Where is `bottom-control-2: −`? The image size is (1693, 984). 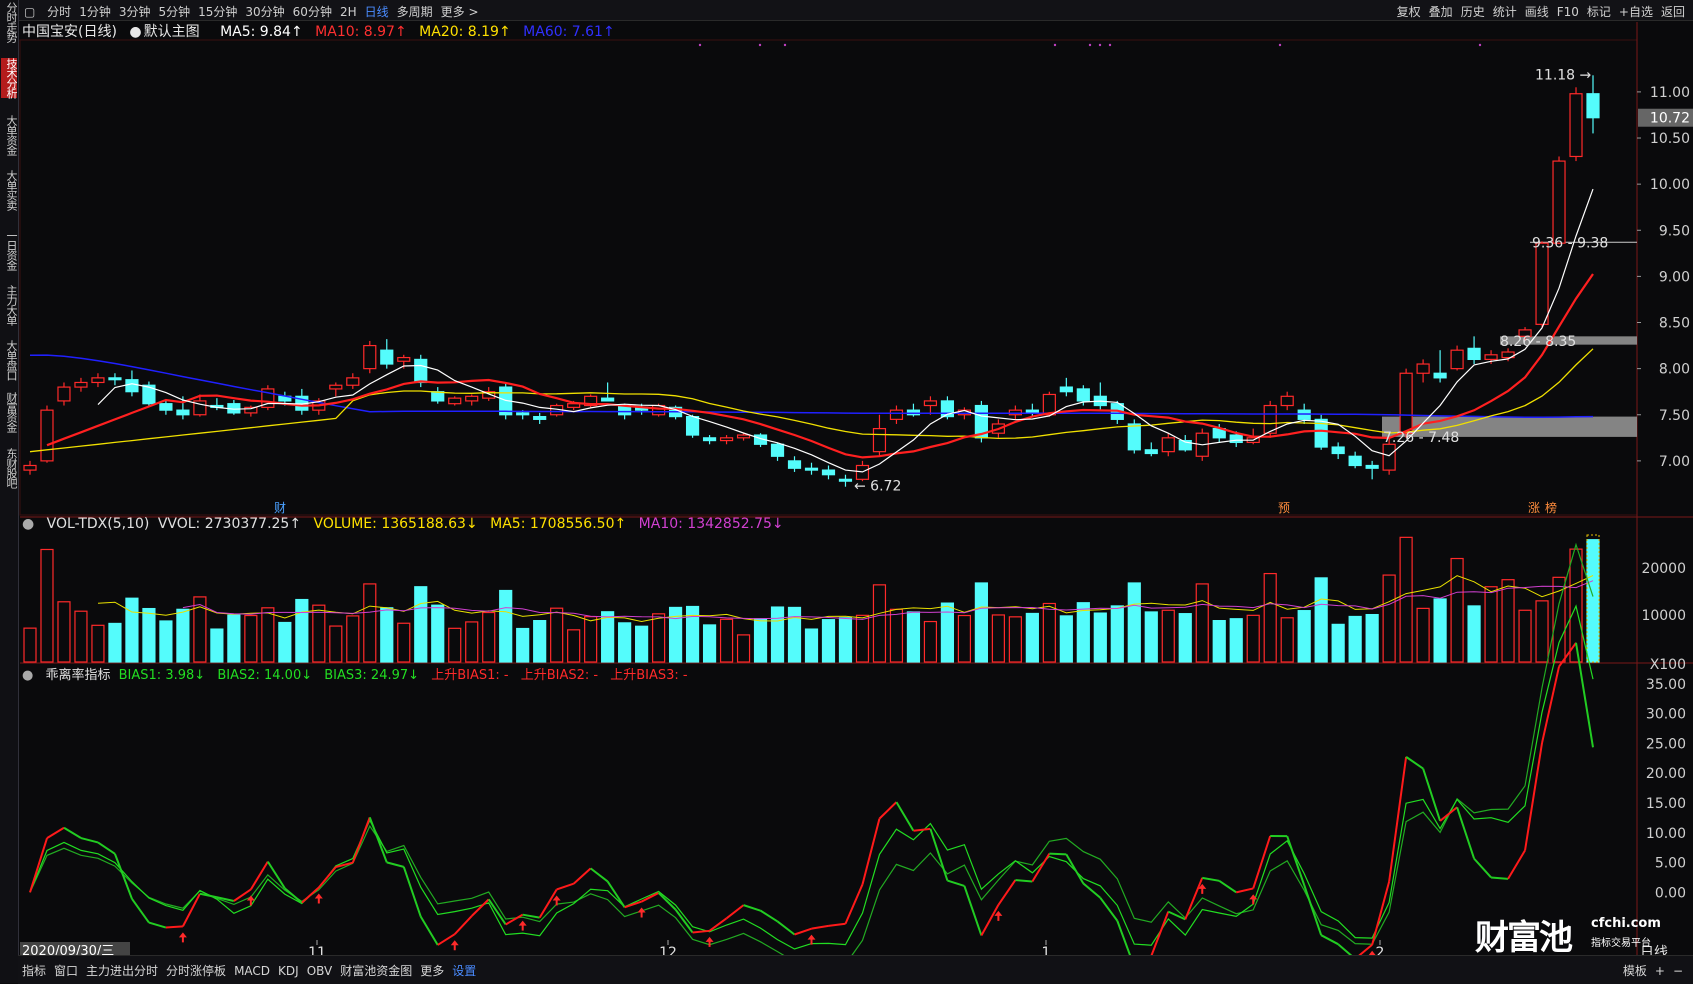
bottom-control-2: − is located at coordinates (1678, 968).